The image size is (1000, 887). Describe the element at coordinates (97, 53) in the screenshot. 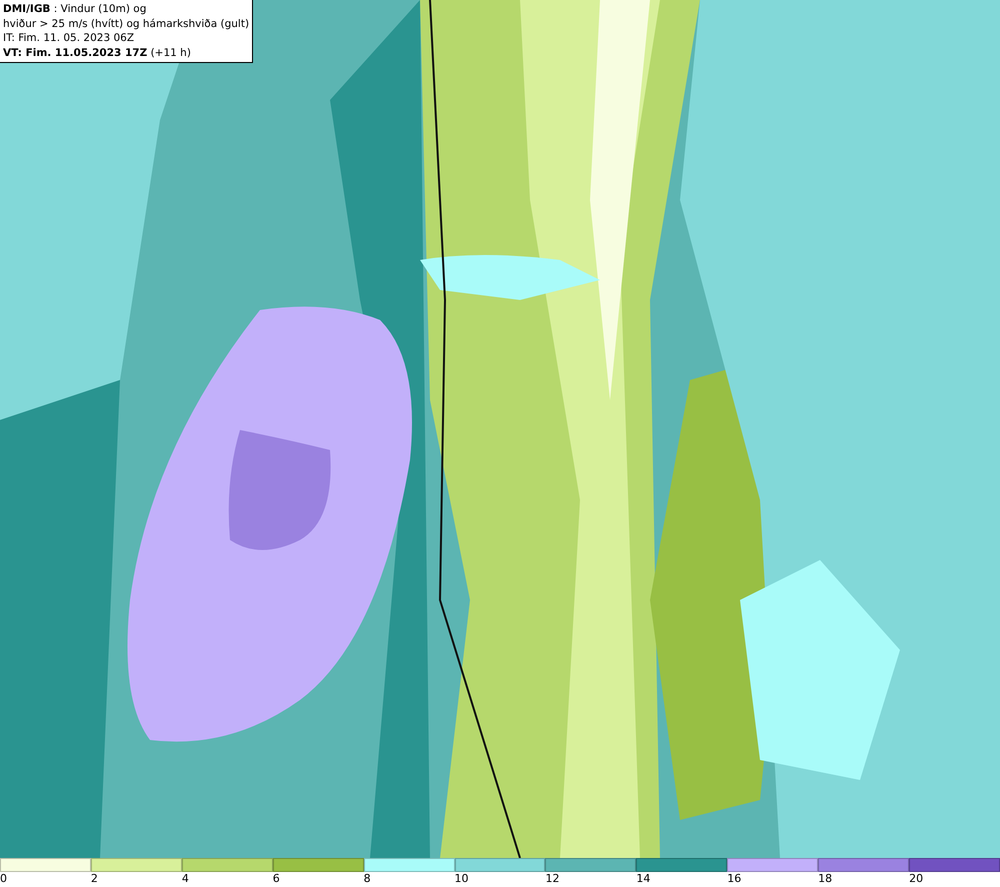

I see `info-line: VT: Fim. 11.05.2023 17Z (+11 h)` at that location.